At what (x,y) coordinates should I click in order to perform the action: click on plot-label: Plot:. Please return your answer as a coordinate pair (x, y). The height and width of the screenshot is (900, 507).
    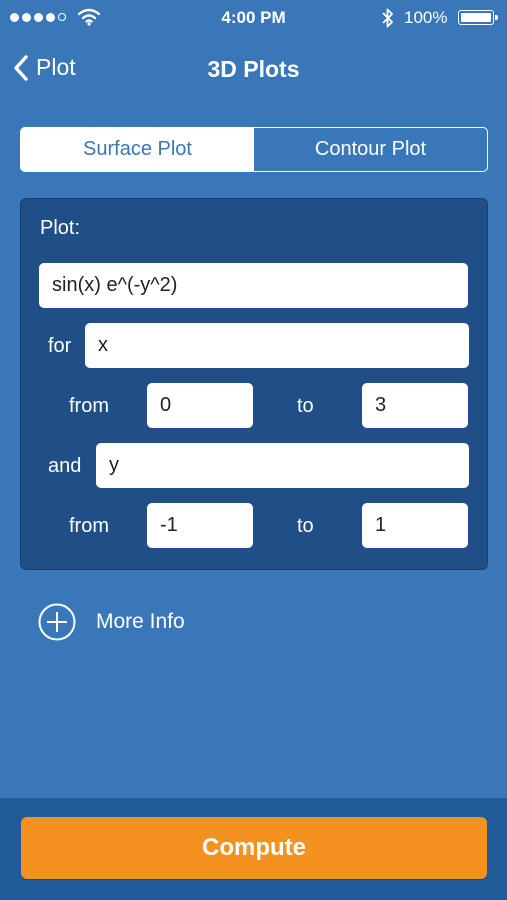
    Looking at the image, I should click on (60, 228).